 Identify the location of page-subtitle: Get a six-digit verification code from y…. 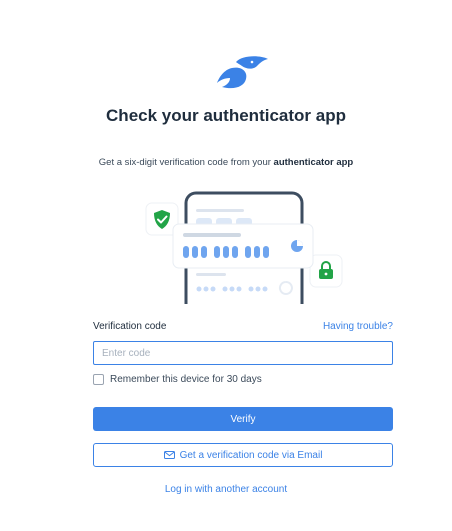
(226, 162).